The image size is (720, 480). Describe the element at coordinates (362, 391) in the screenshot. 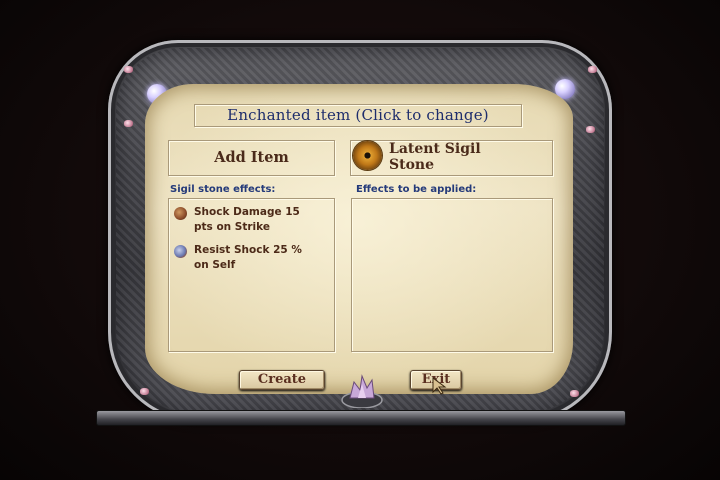

I see `crystal-ornament-icon` at that location.